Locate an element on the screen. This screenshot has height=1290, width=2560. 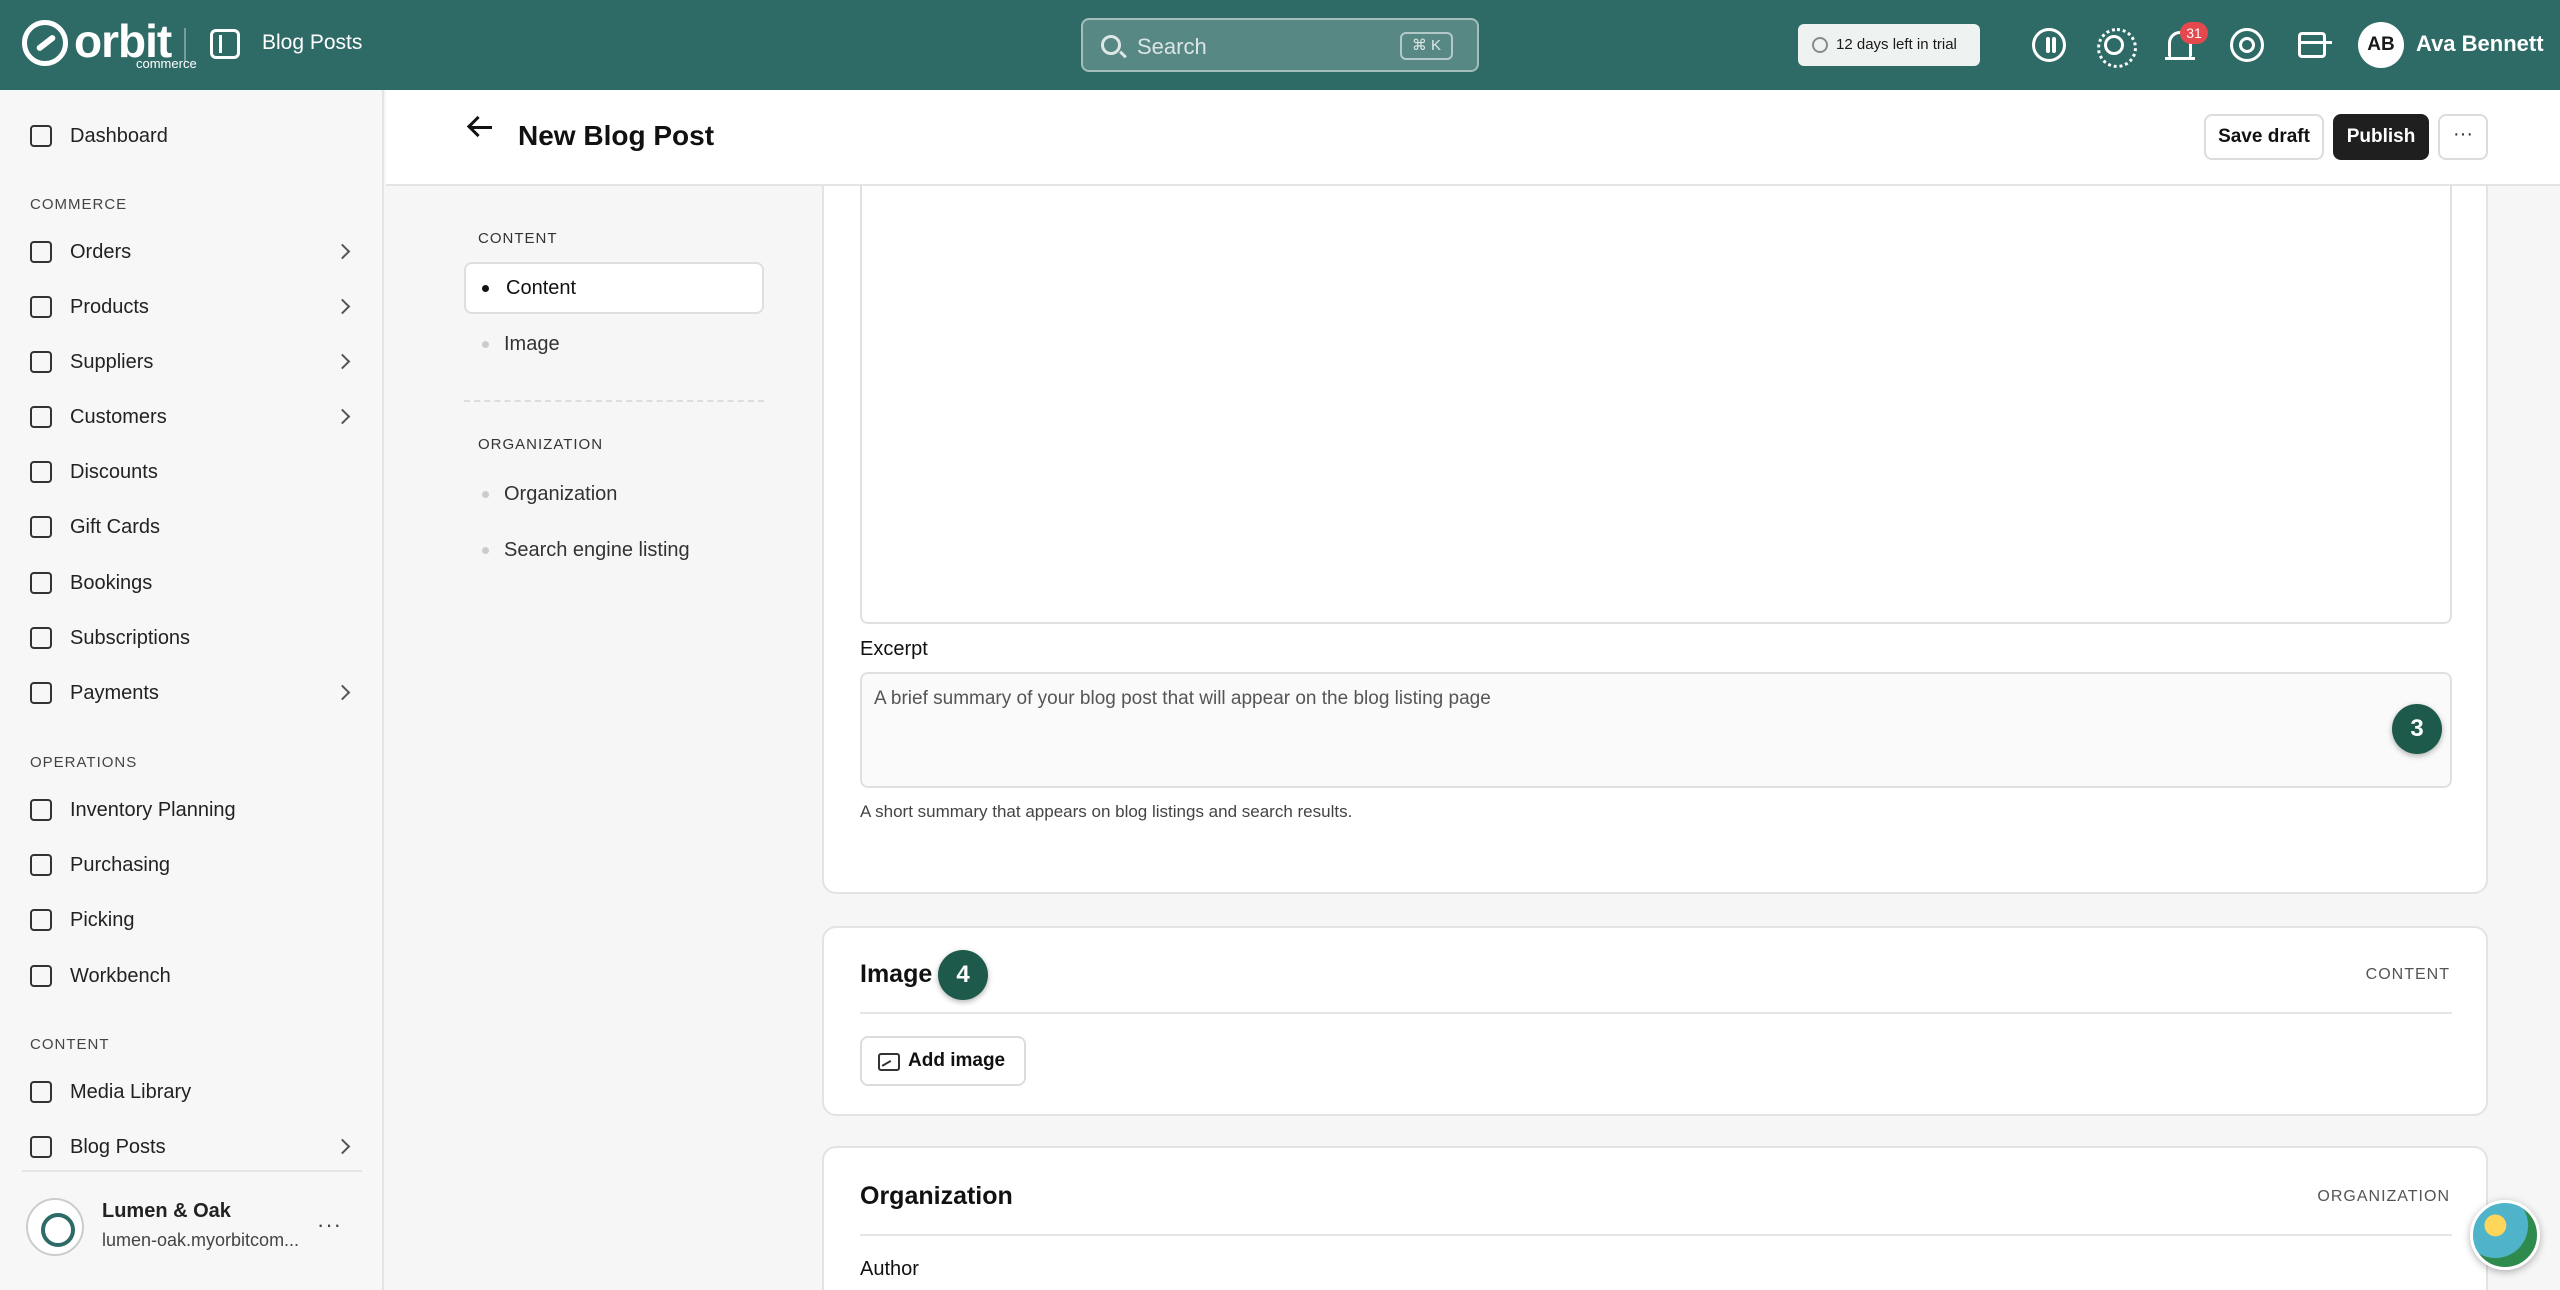
search-icon is located at coordinates (1111, 45).